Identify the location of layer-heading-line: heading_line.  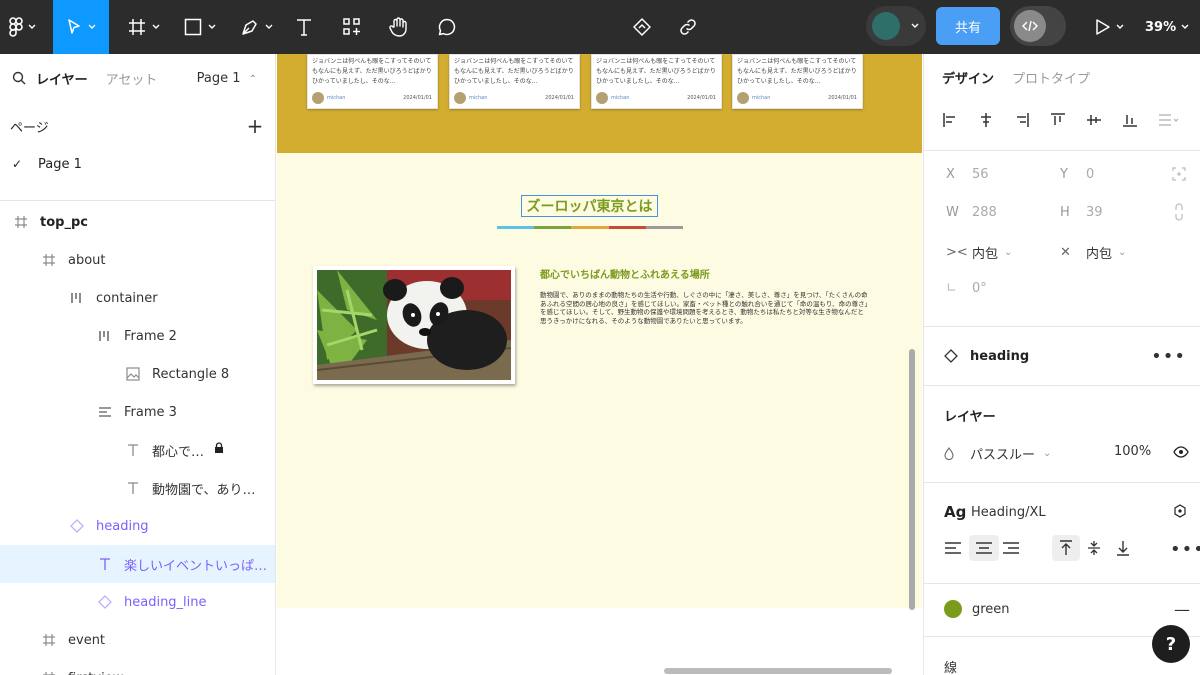
(137, 602).